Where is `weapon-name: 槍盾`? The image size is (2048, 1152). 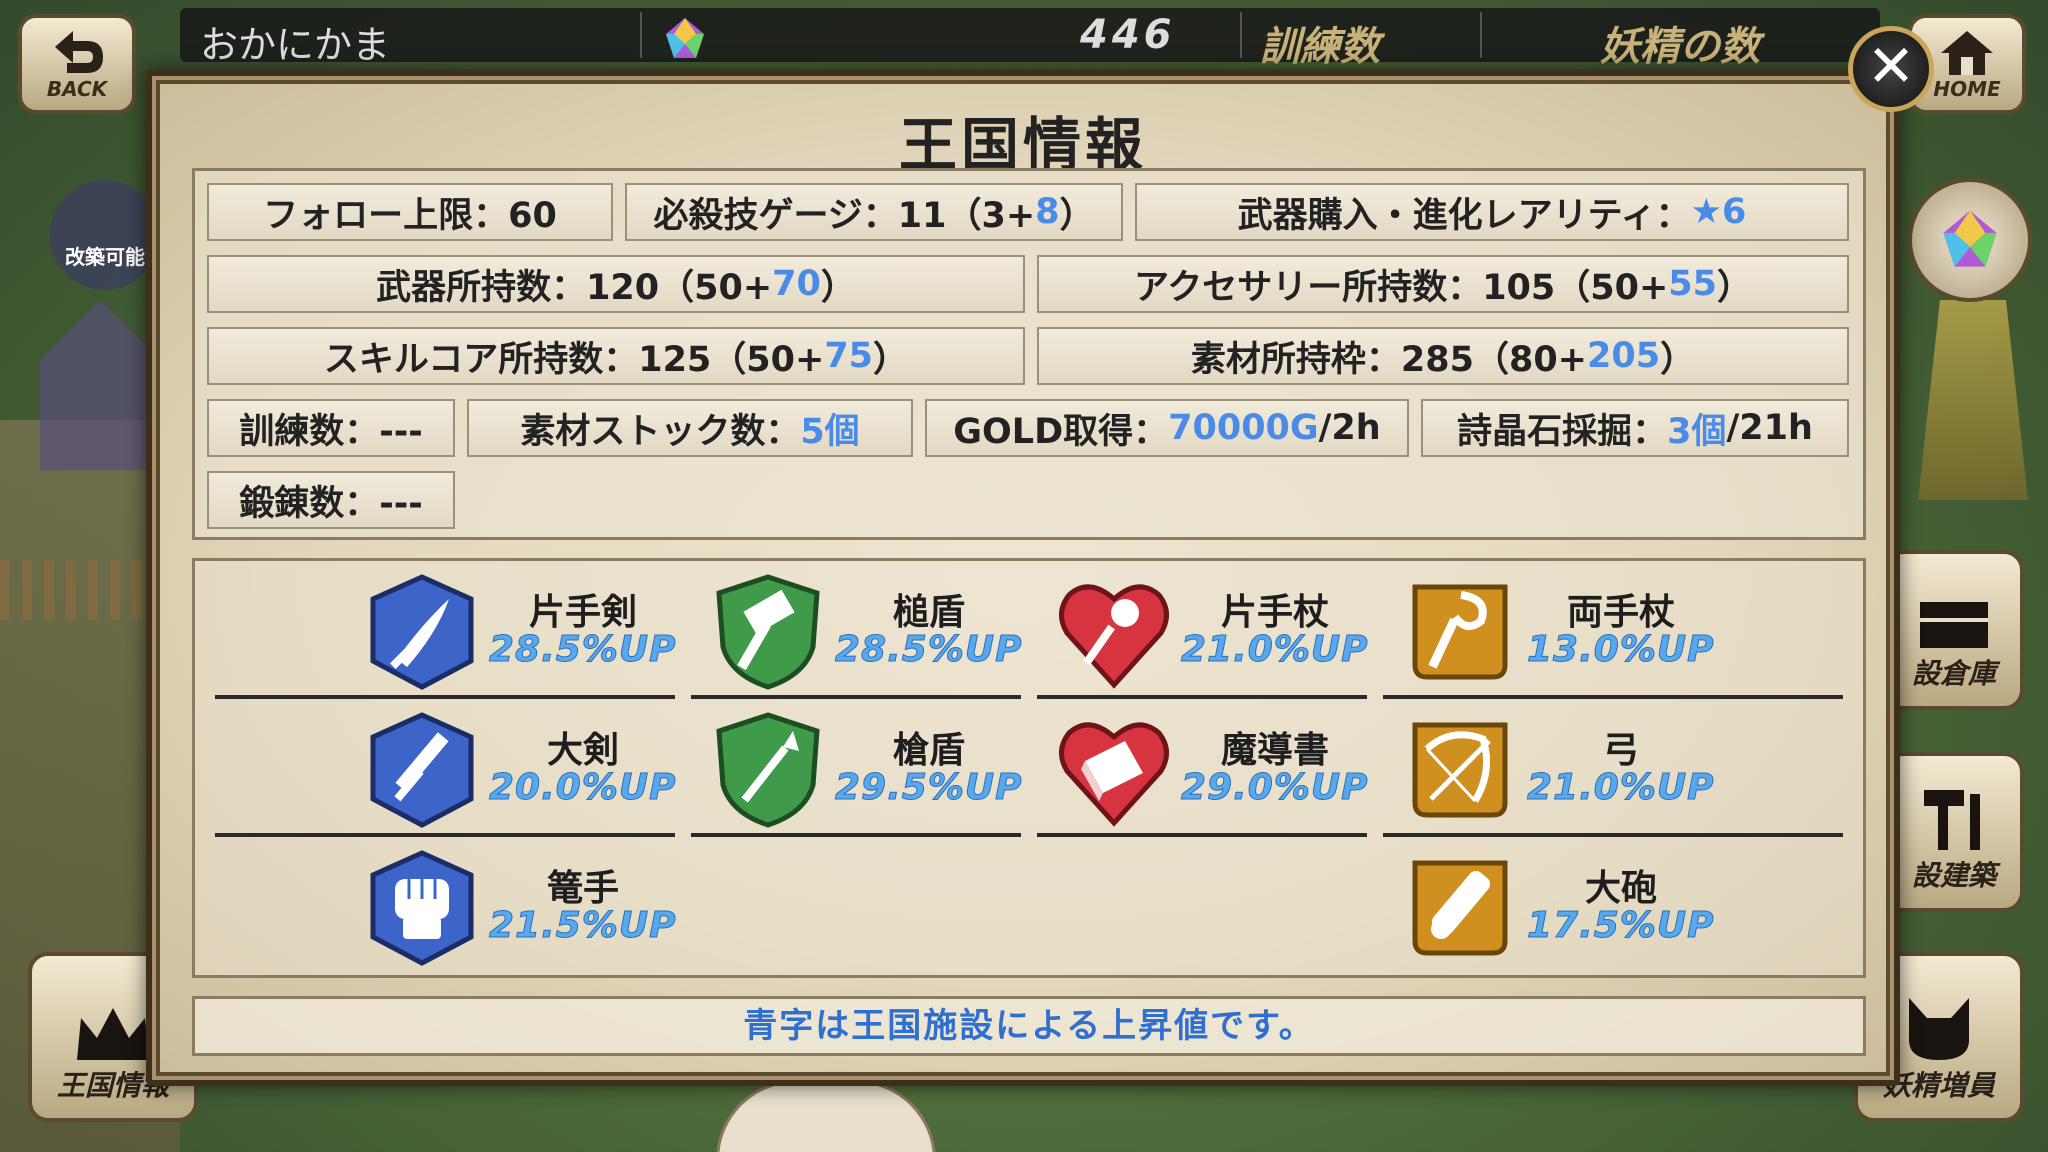
weapon-name: 槍盾 is located at coordinates (928, 750).